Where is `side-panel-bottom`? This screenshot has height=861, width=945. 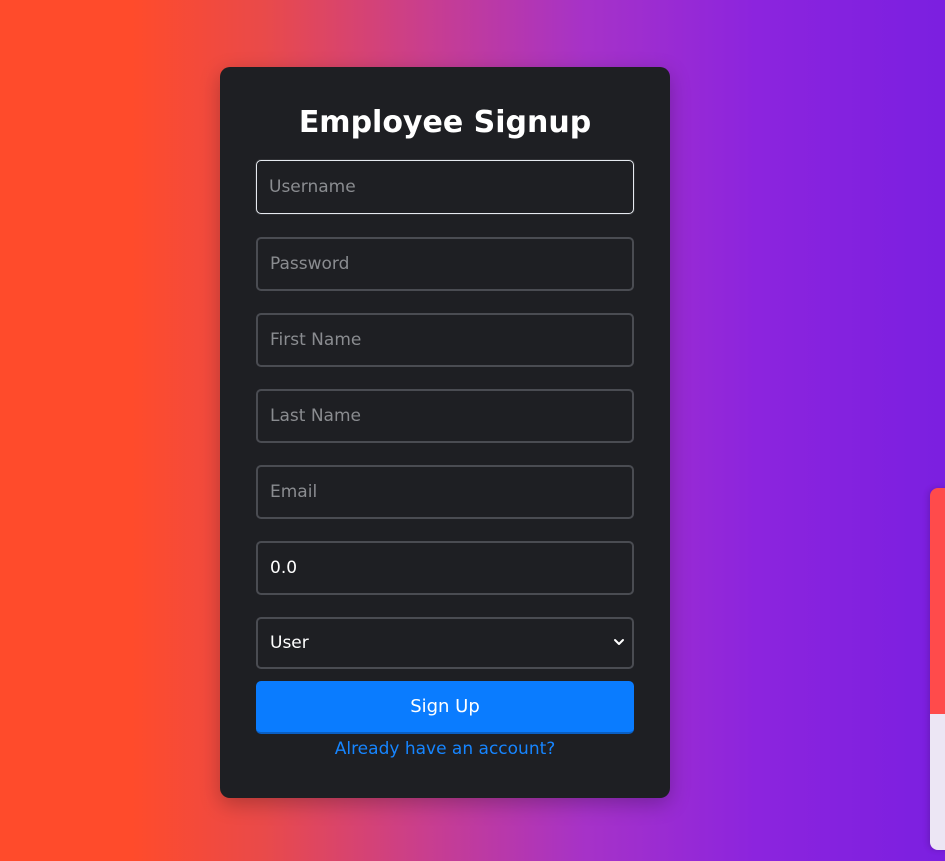 side-panel-bottom is located at coordinates (937, 782).